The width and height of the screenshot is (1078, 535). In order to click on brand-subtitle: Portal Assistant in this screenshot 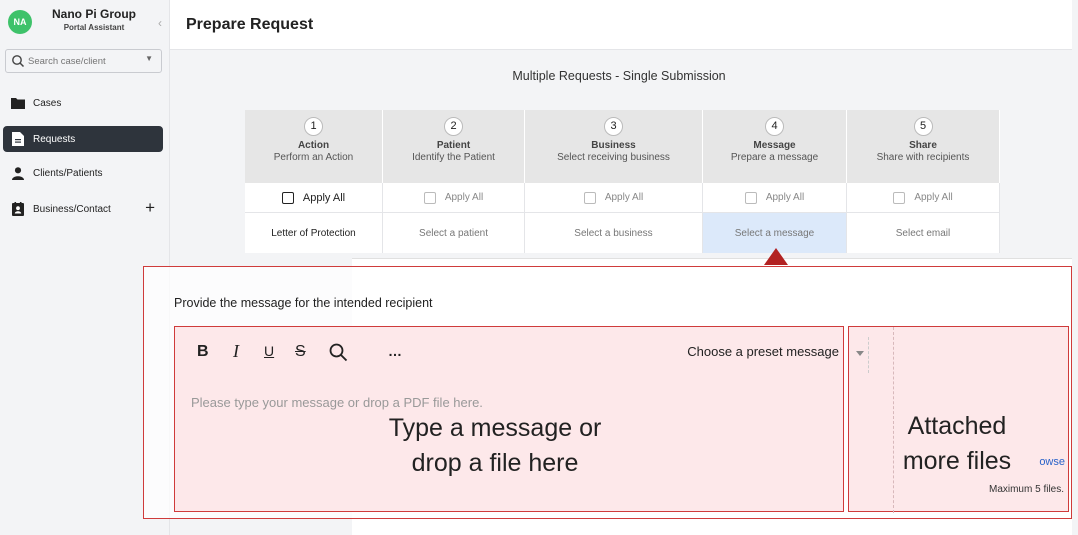, I will do `click(94, 27)`.